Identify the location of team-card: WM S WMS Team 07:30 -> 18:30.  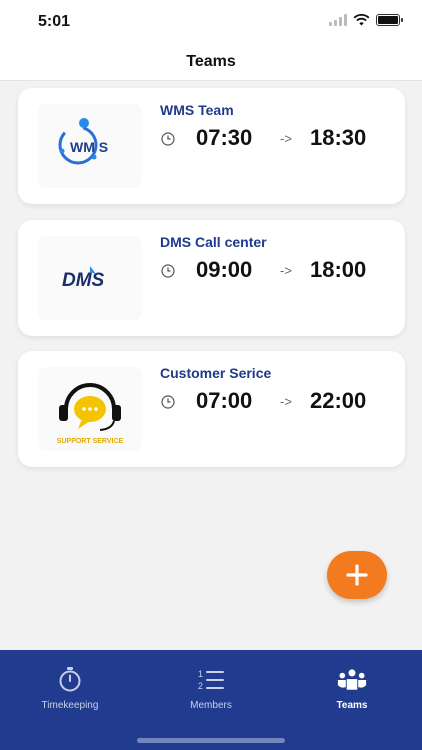
(211, 146).